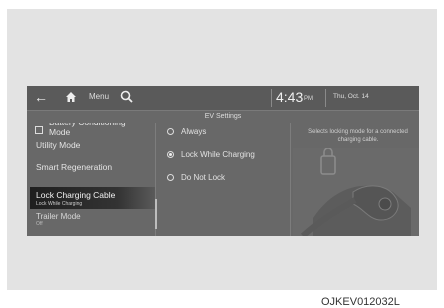  Describe the element at coordinates (99, 96) in the screenshot. I see `menu-button: Menu` at that location.